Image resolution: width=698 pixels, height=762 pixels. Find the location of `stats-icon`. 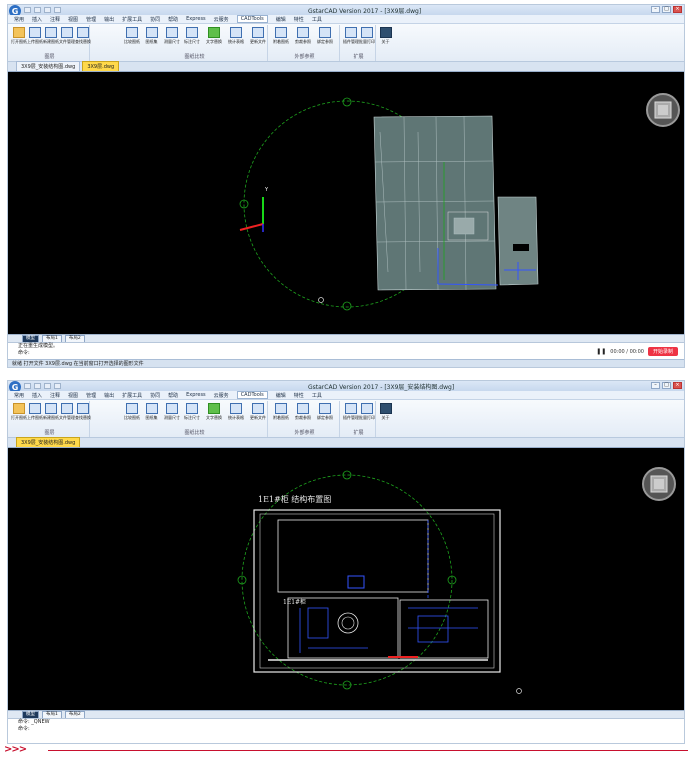

stats-icon is located at coordinates (235, 32).